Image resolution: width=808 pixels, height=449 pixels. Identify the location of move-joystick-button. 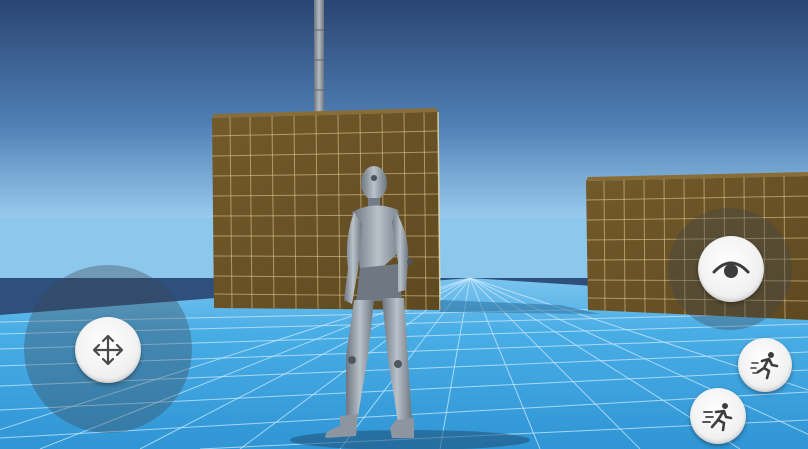
(108, 350).